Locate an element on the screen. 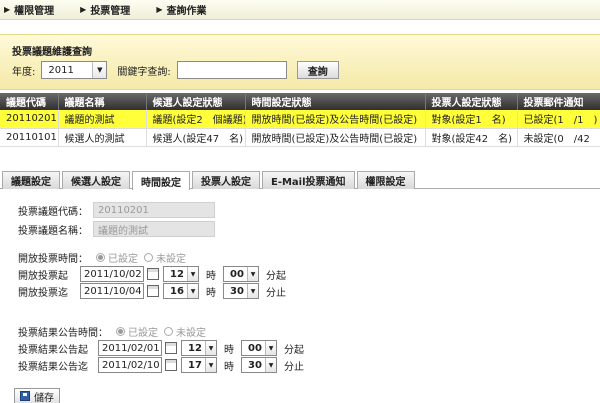 The width and height of the screenshot is (600, 403). tab-time-settings: 時間設定 is located at coordinates (161, 180).